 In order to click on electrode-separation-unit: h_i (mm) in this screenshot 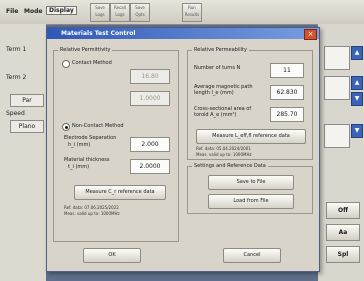, I will do `click(79, 145)`.